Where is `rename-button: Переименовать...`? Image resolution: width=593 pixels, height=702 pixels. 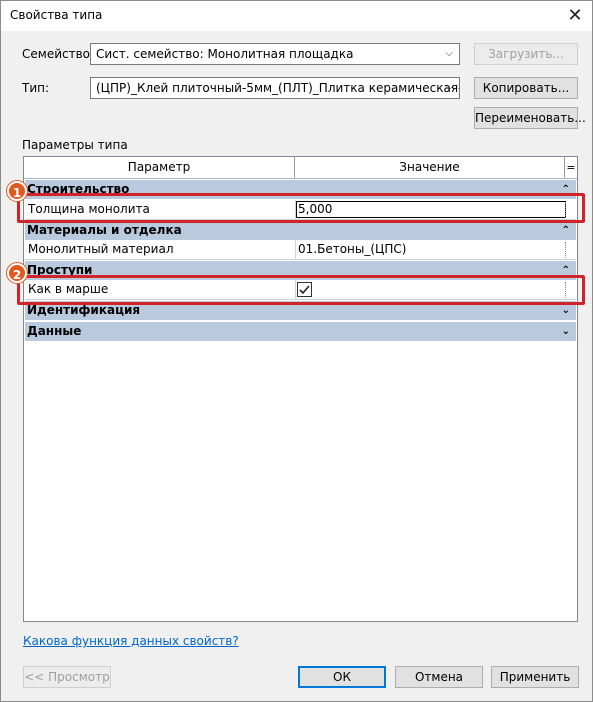
rename-button: Переименовать... is located at coordinates (530, 118).